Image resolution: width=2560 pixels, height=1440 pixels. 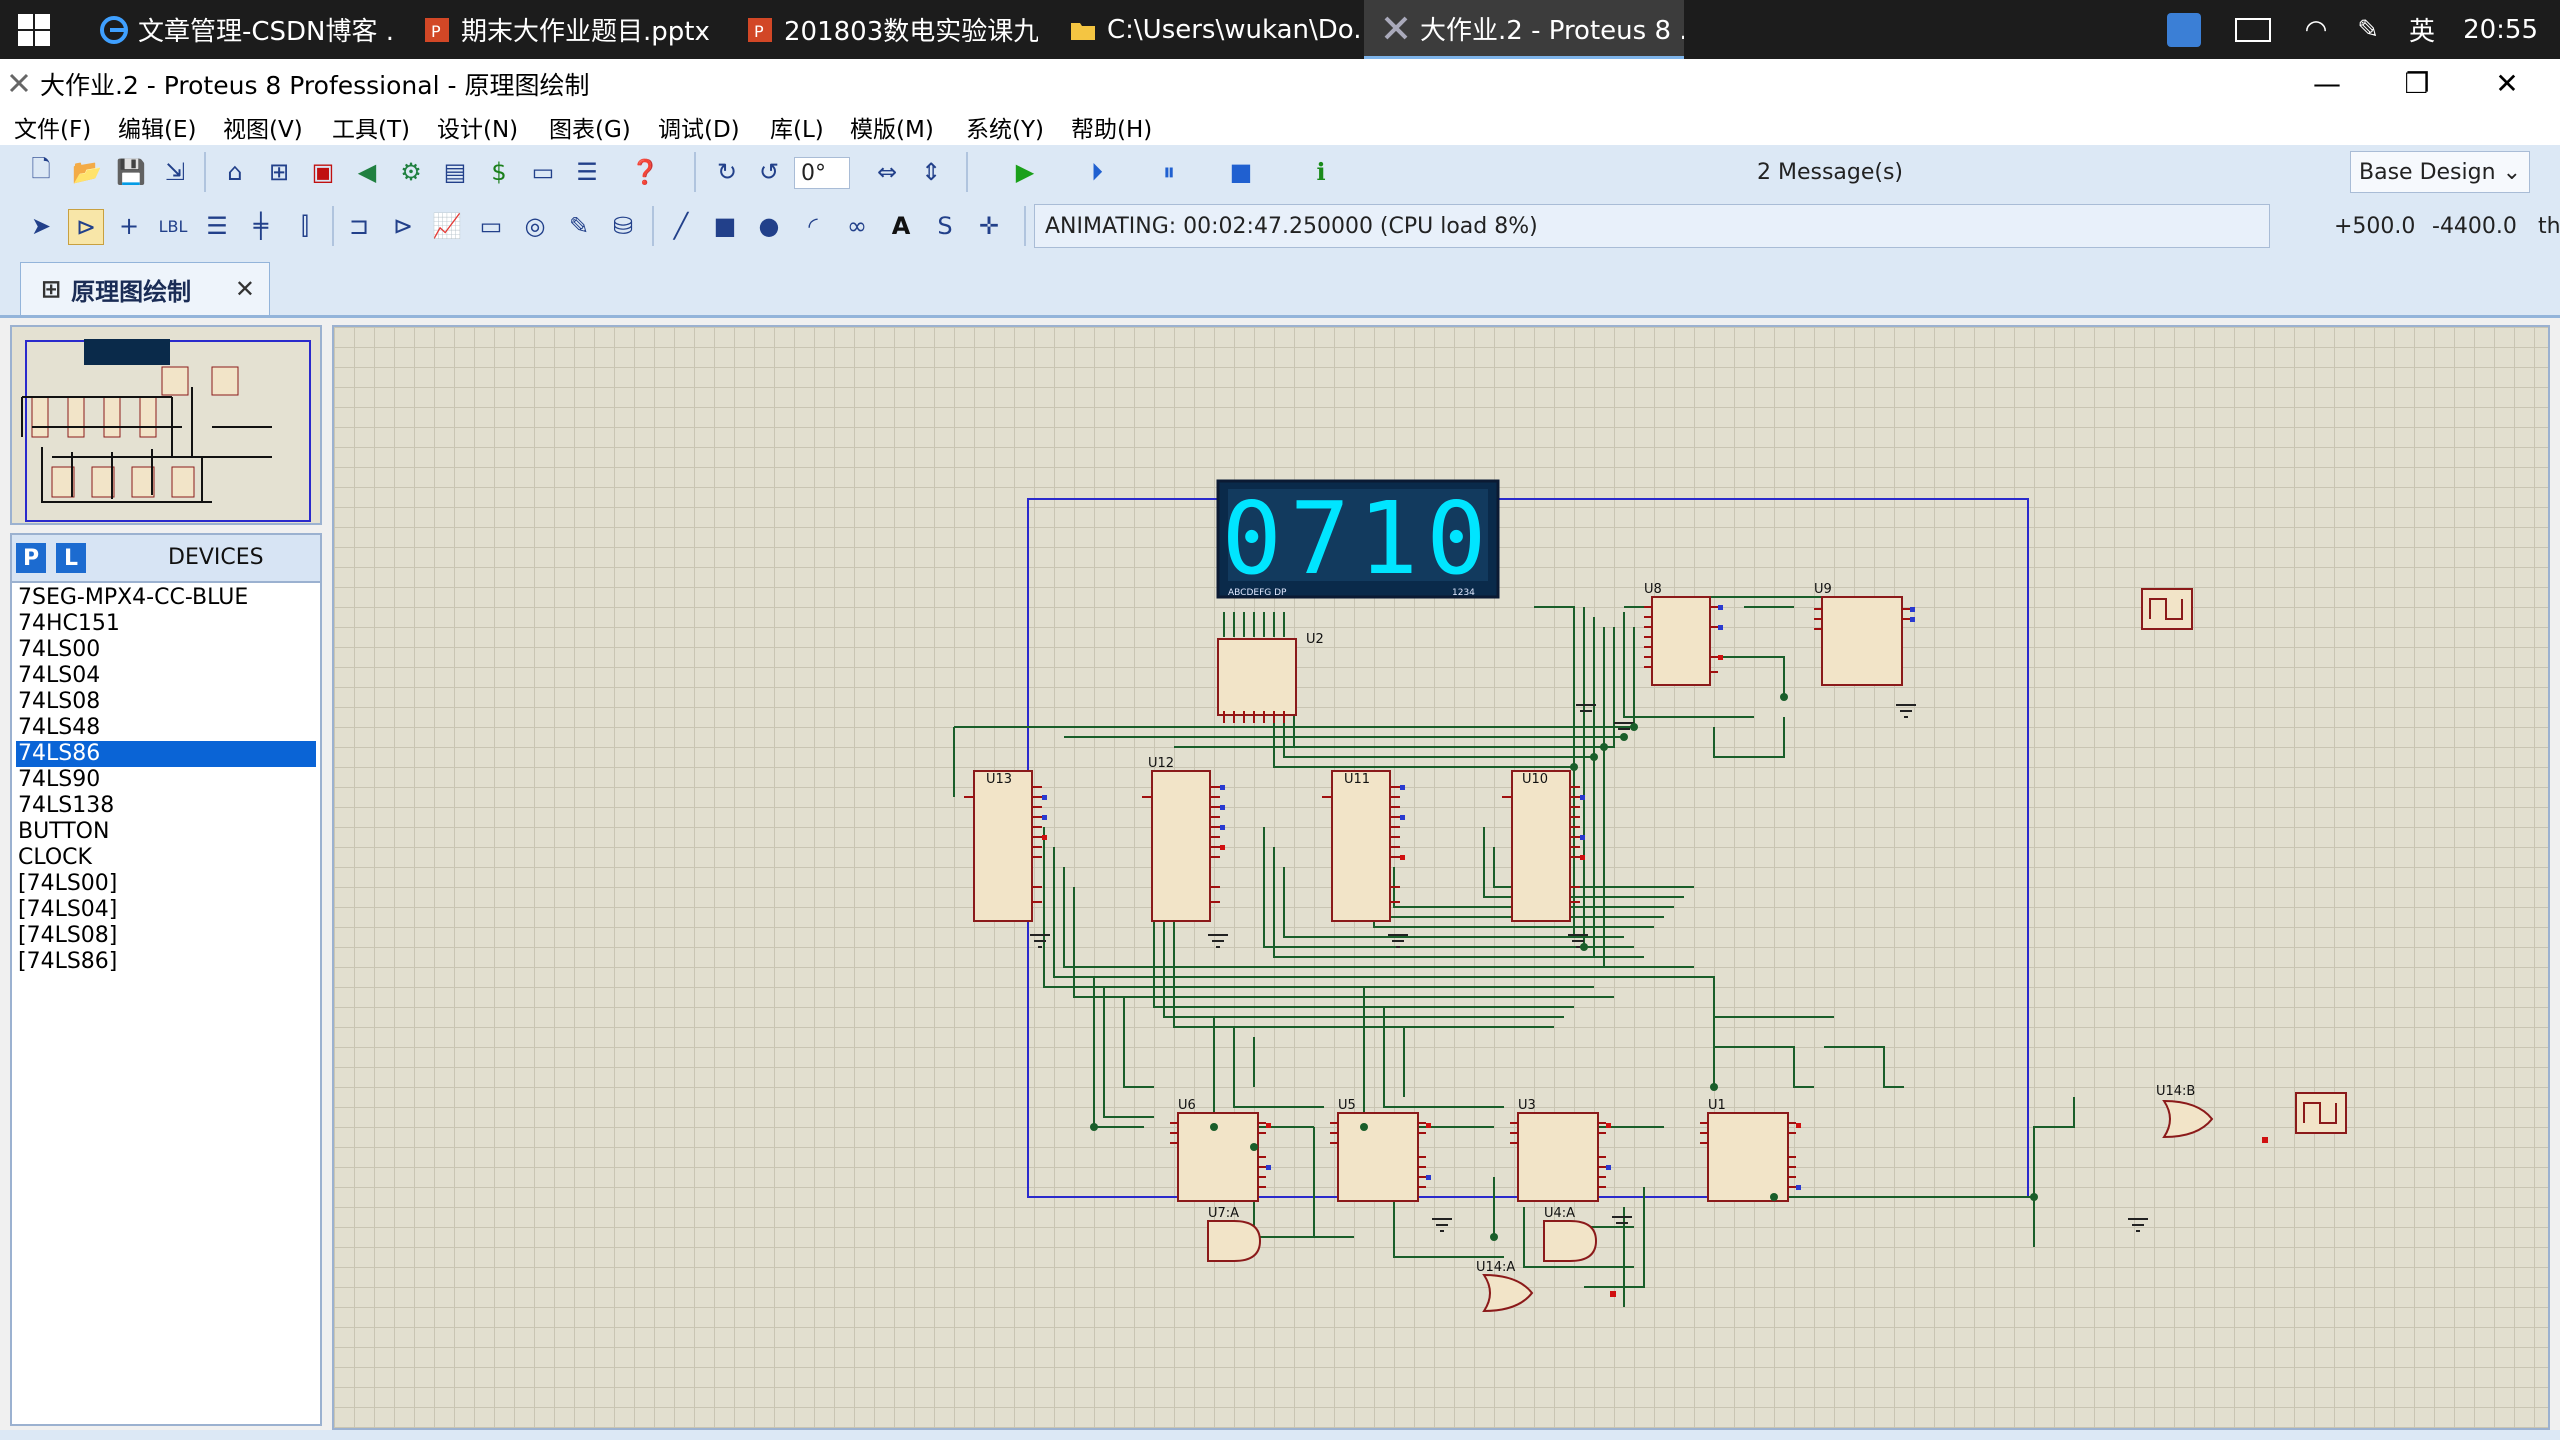 I want to click on new-file-icon: 🗋, so click(x=41, y=172).